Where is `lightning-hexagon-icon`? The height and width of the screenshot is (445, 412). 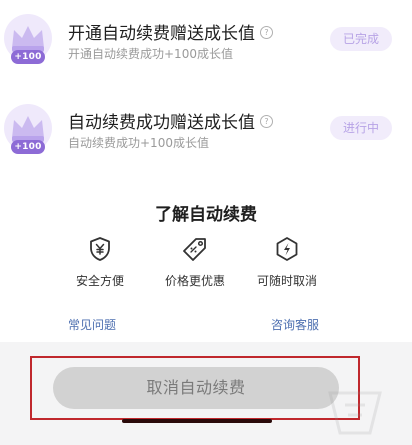
lightning-hexagon-icon is located at coordinates (287, 249).